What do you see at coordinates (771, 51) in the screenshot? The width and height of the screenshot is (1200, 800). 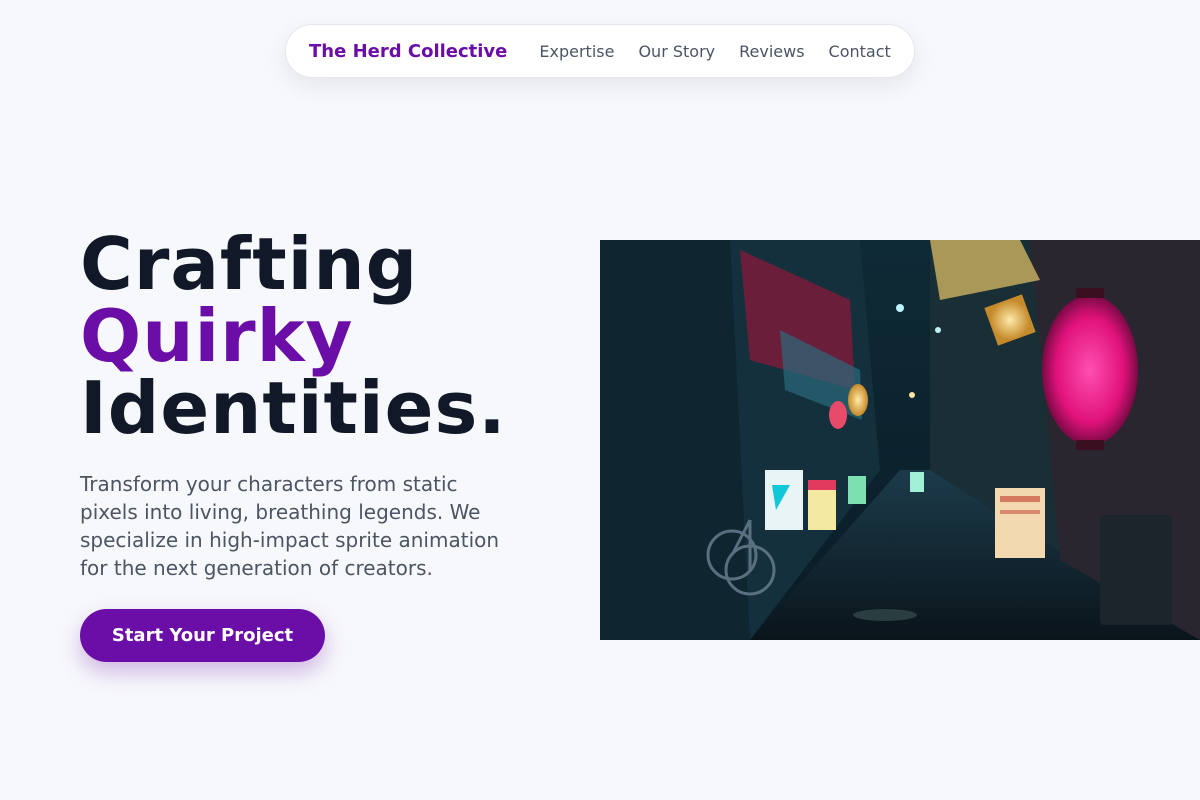 I see `nav-link-reviews: Reviews` at bounding box center [771, 51].